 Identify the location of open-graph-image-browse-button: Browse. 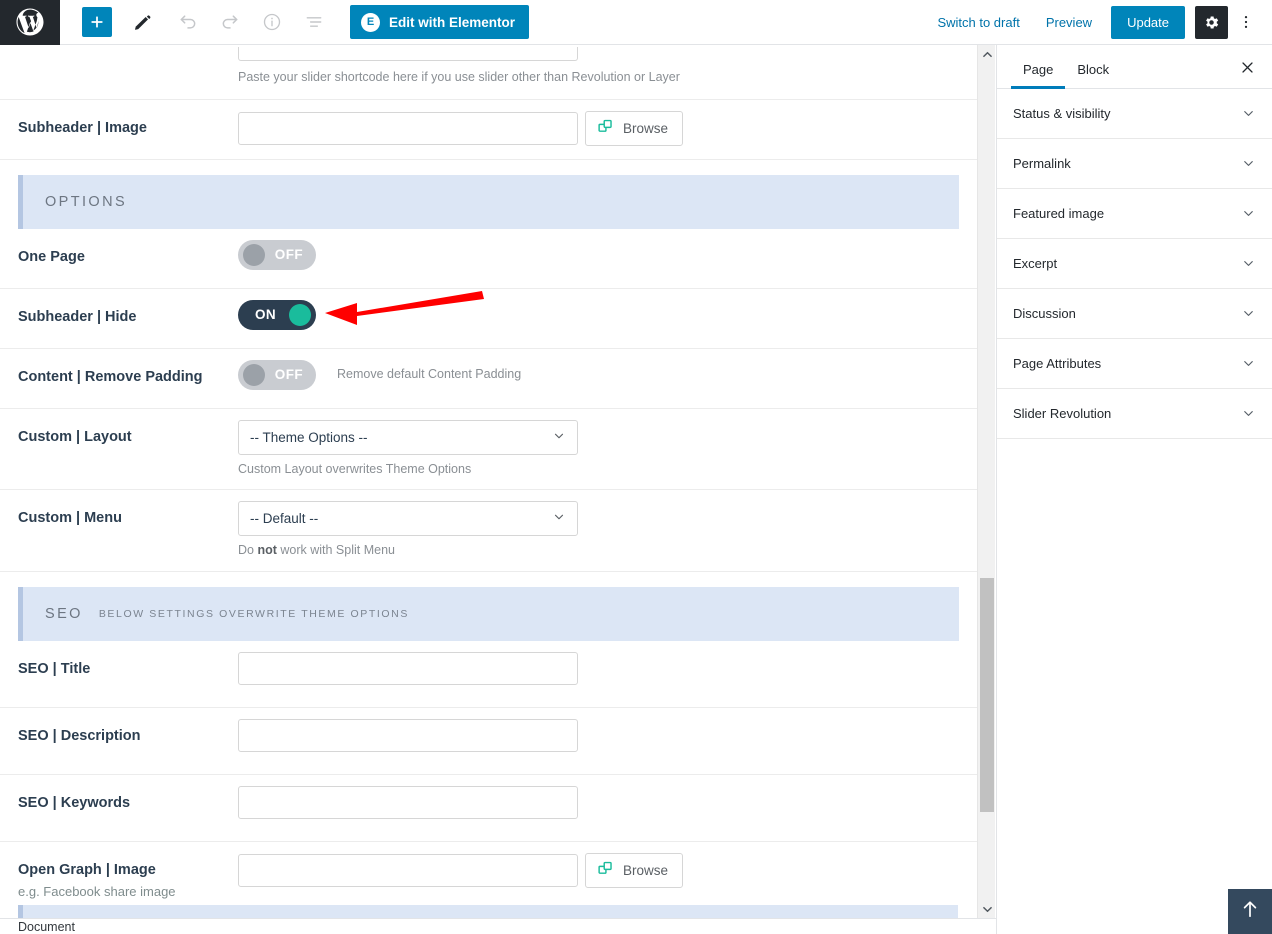
(634, 870).